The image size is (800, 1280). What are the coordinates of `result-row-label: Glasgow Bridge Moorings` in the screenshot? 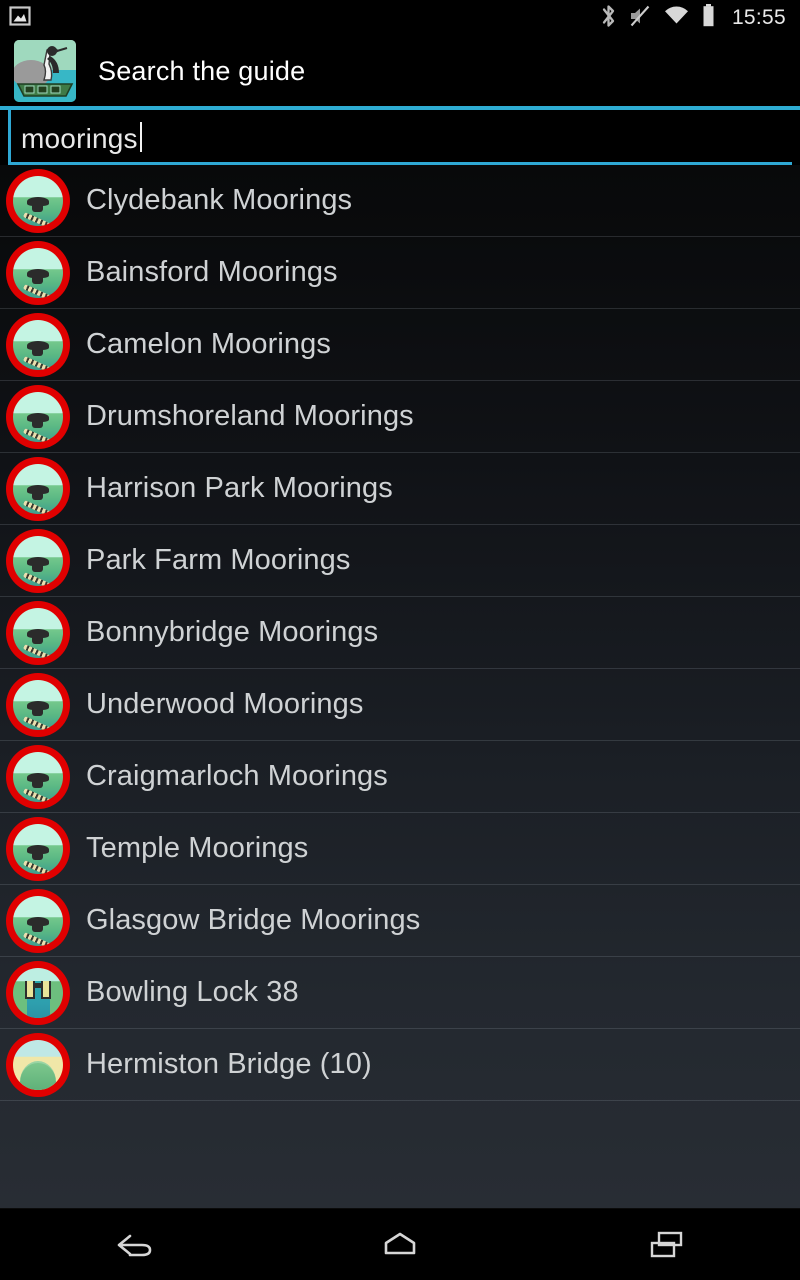 It's located at (253, 920).